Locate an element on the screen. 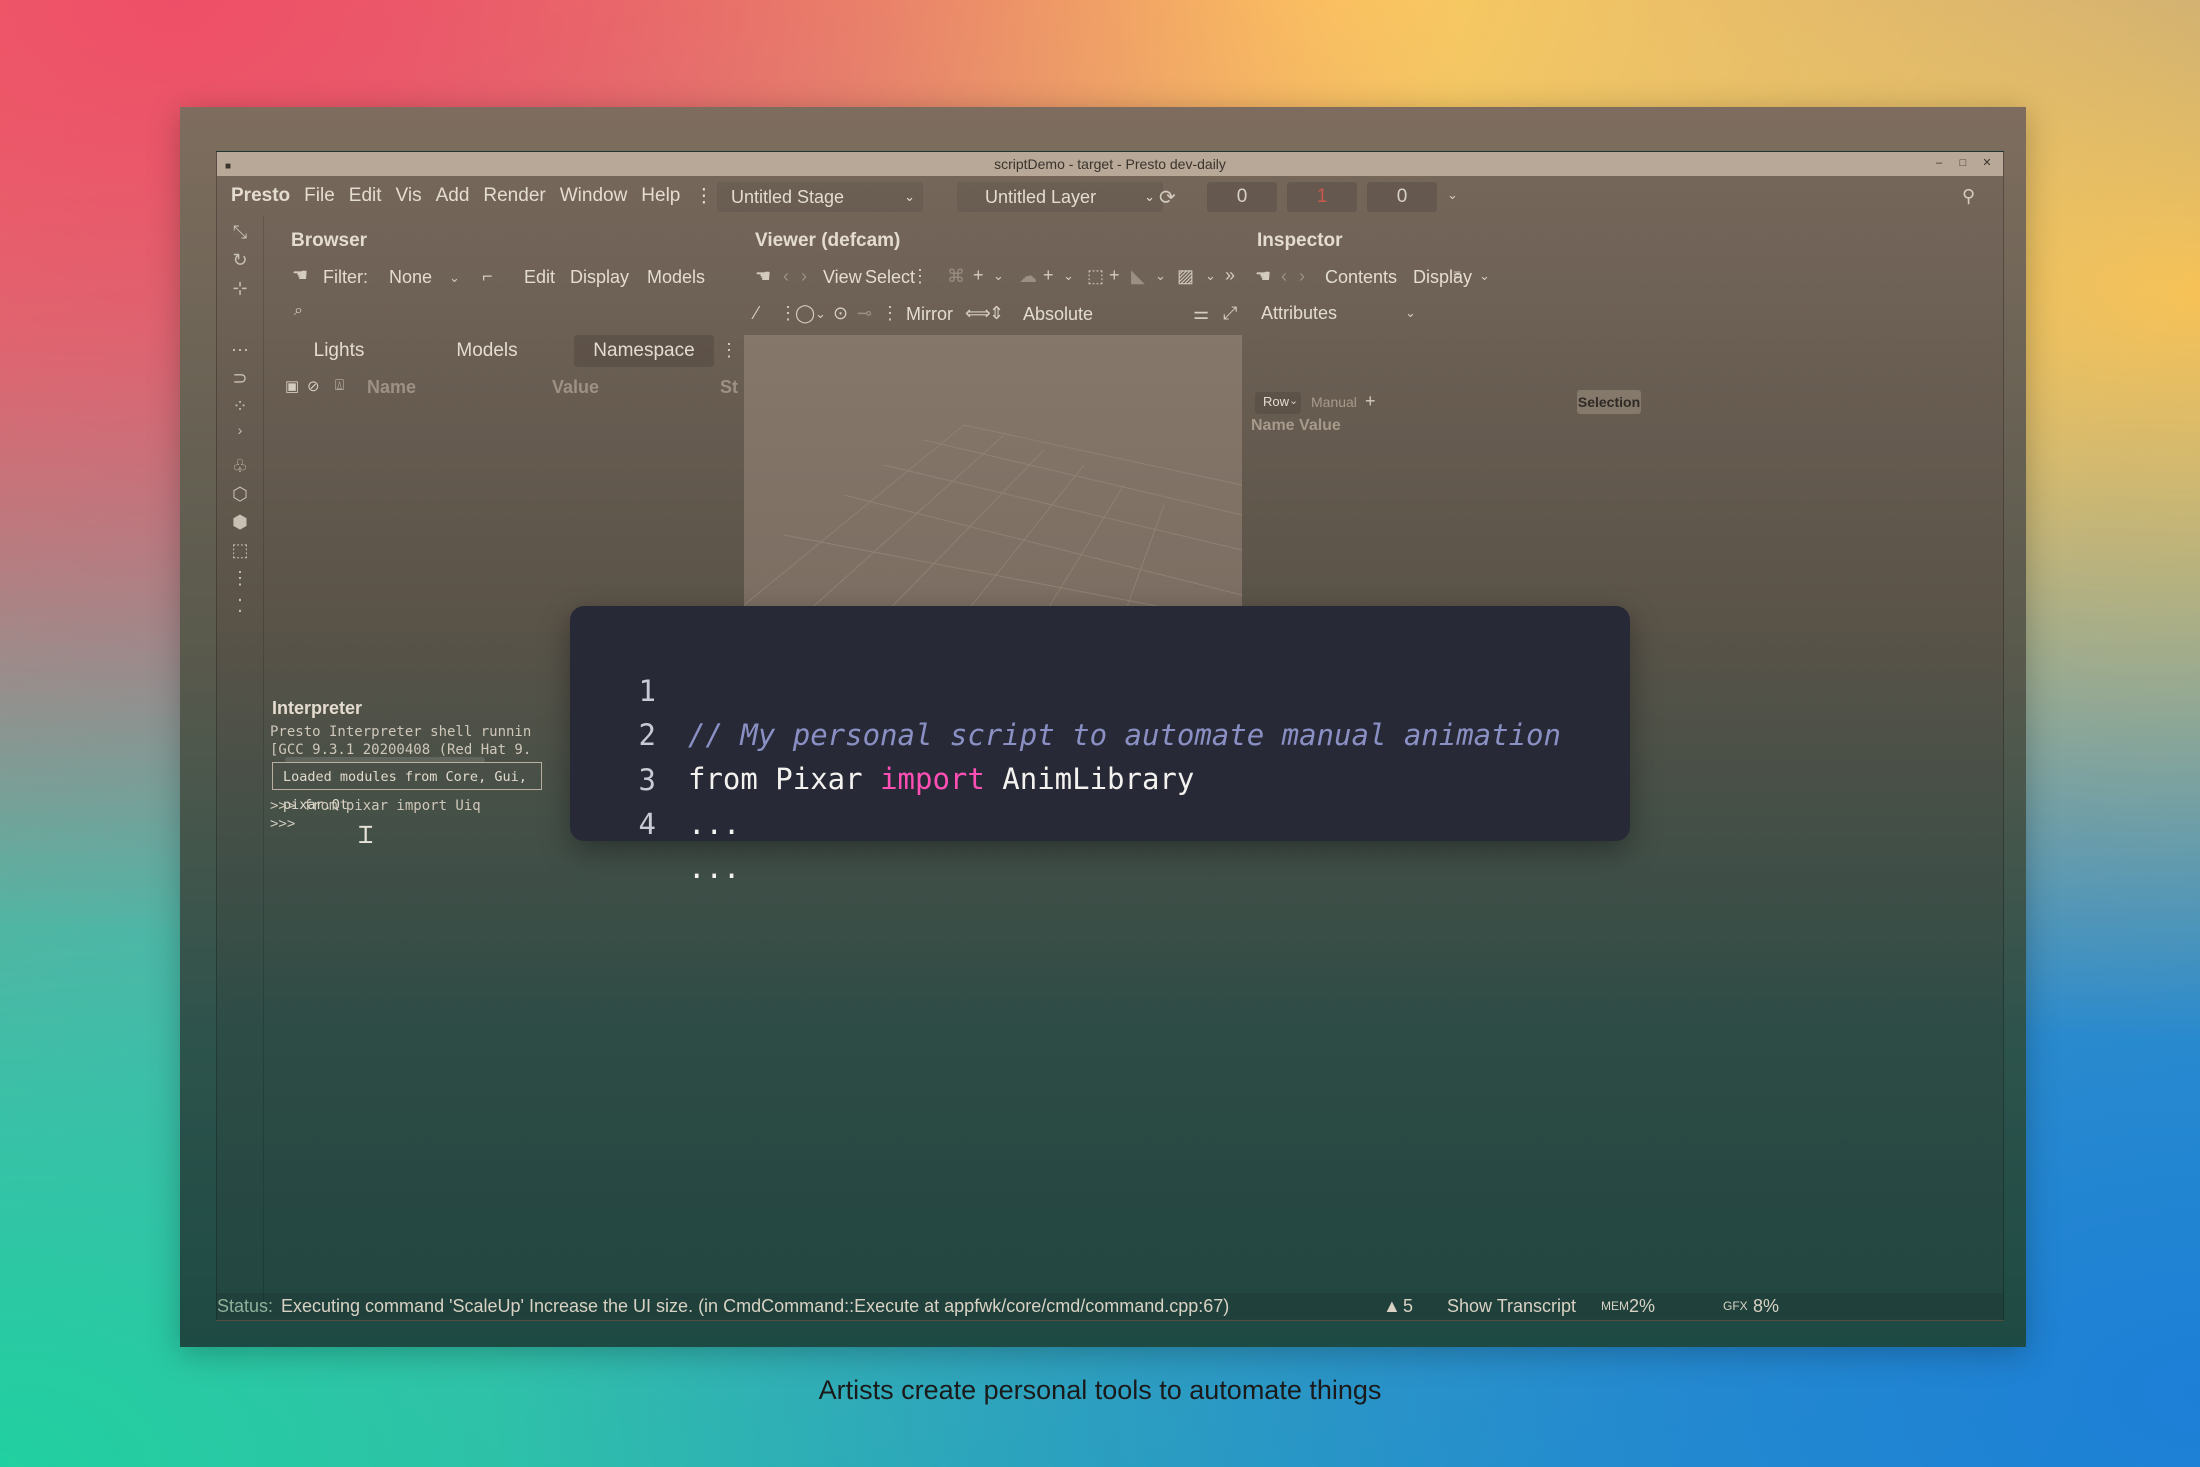 The width and height of the screenshot is (2200, 1467). rotate-tool-icon: ↻ is located at coordinates (240, 260).